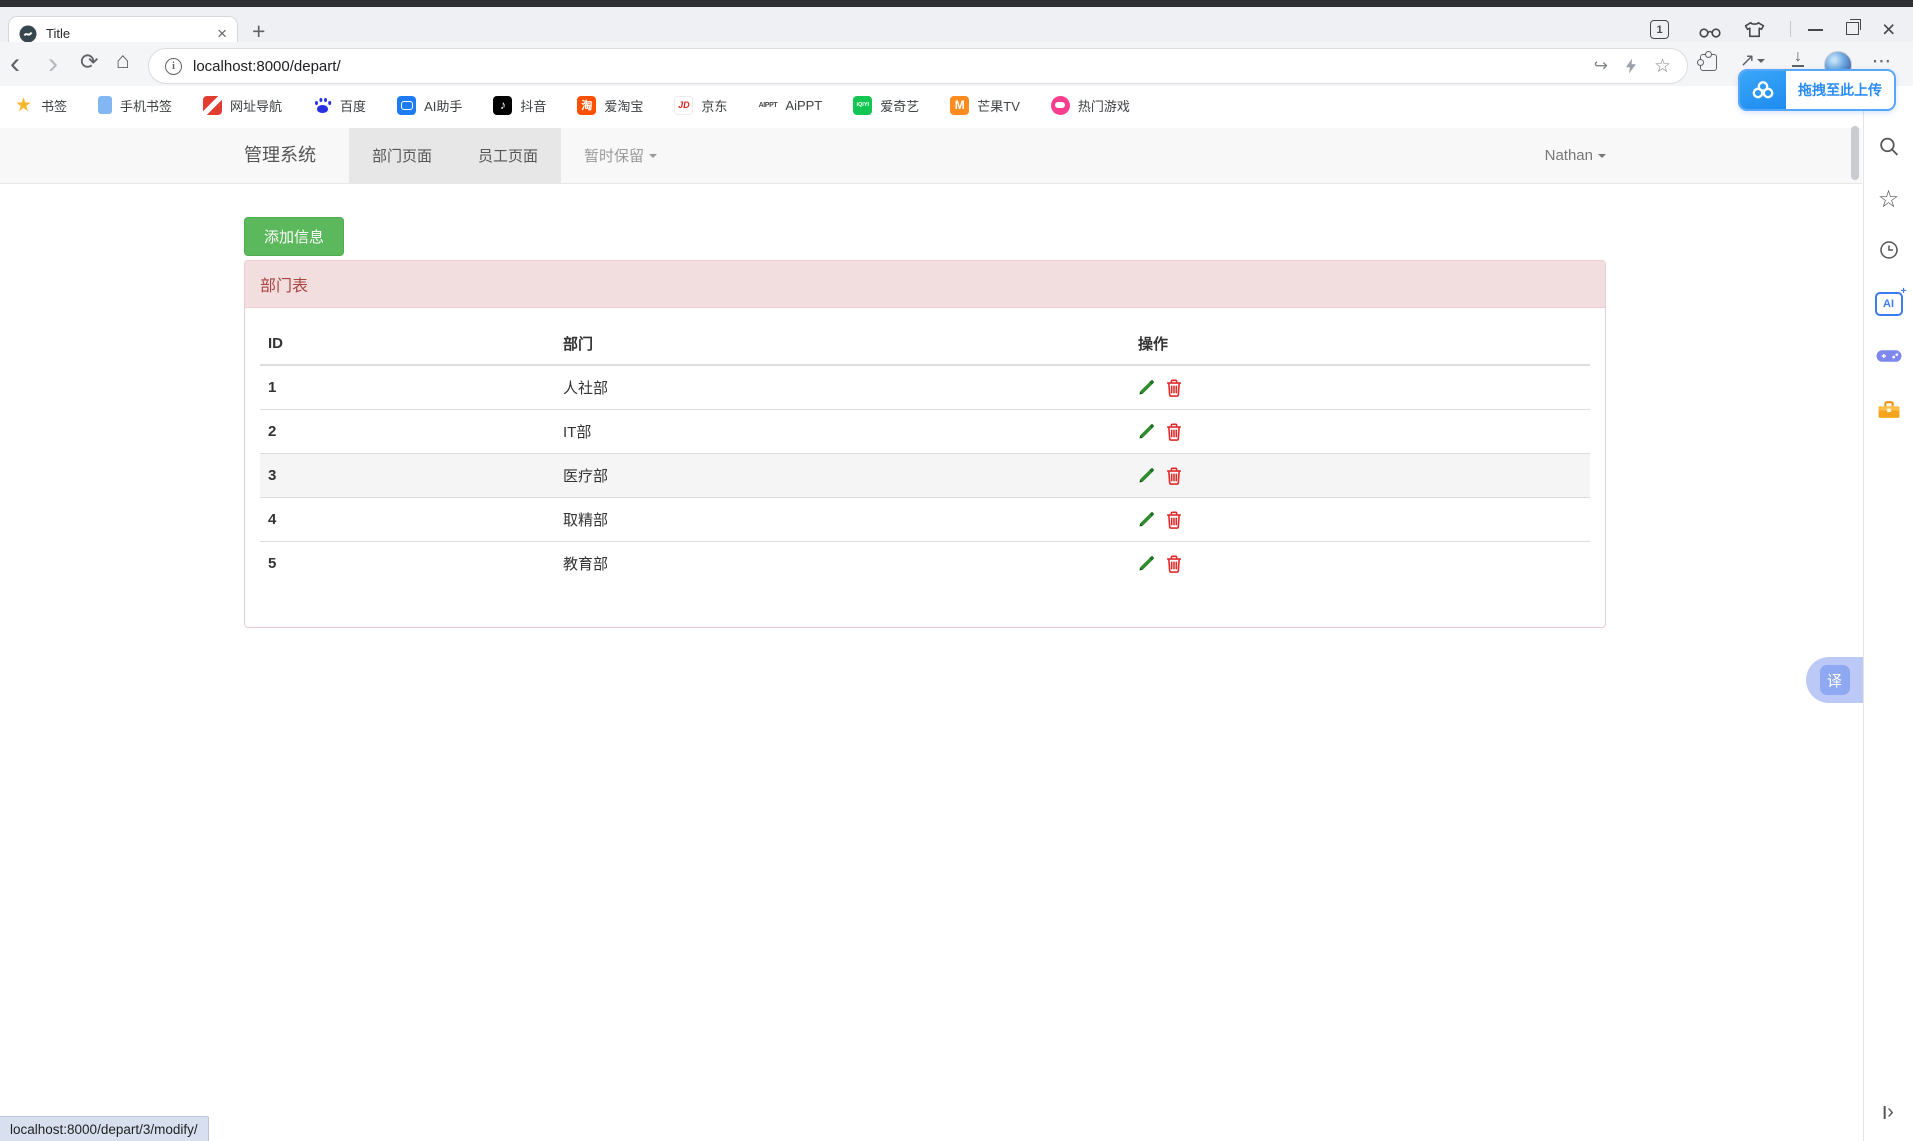 The height and width of the screenshot is (1141, 1913). Describe the element at coordinates (956, 3) in the screenshot. I see `window-frame-edge` at that location.